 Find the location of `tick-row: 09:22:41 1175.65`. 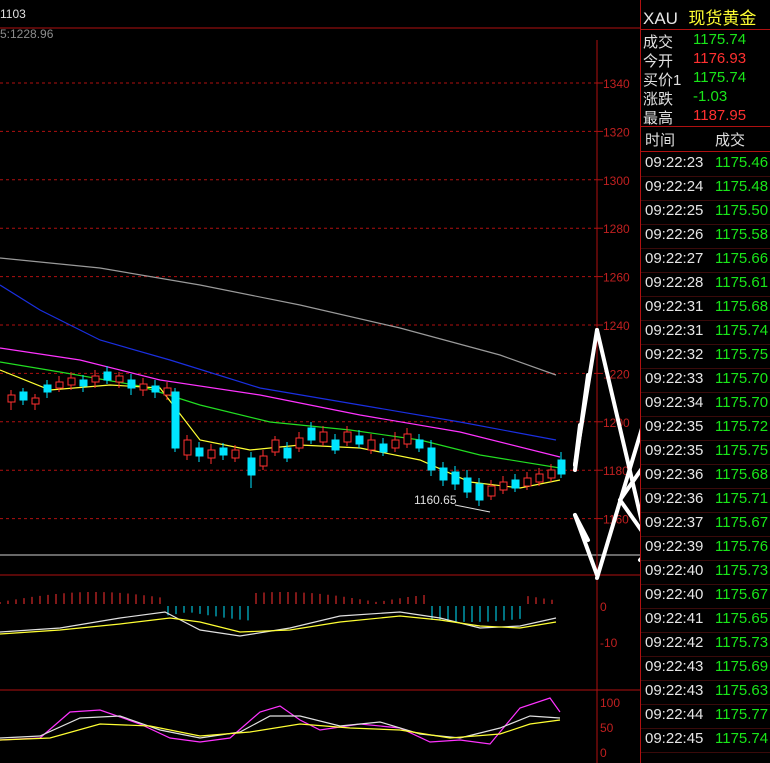

tick-row: 09:22:41 1175.65 is located at coordinates (705, 621).